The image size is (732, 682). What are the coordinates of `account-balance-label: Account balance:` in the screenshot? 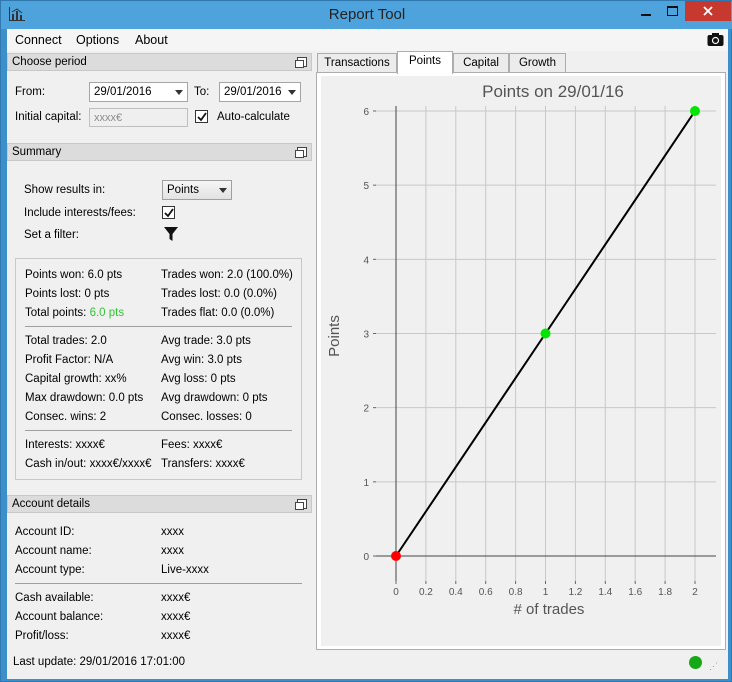 It's located at (59, 617).